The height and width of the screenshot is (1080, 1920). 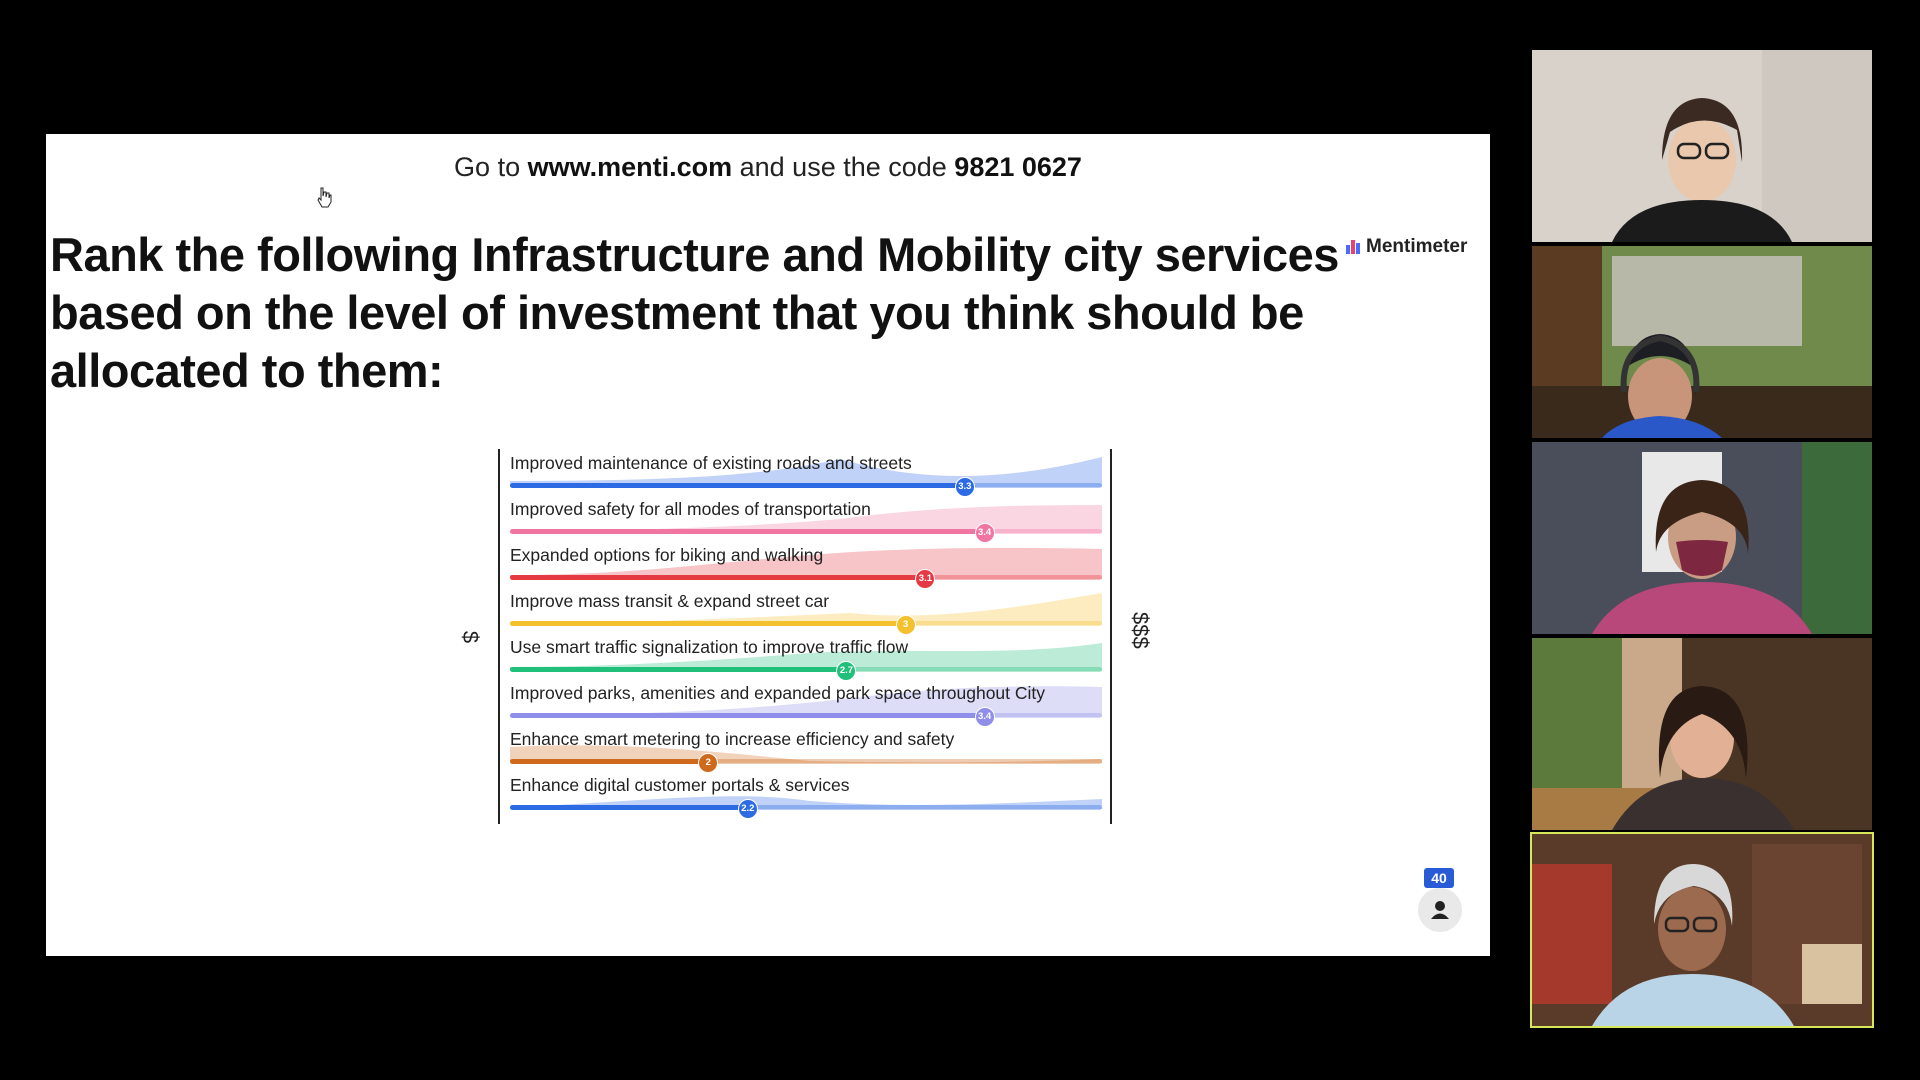 What do you see at coordinates (1439, 878) in the screenshot?
I see `participant-count-badge: 40` at bounding box center [1439, 878].